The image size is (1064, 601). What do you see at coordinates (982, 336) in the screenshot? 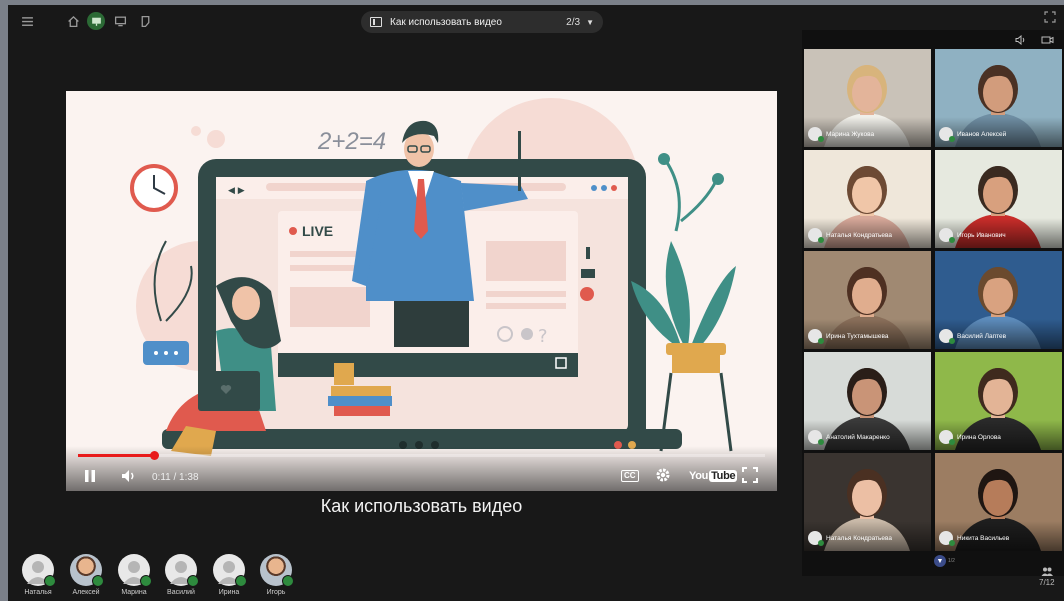
I see `participant-name: Василий Лаптев` at bounding box center [982, 336].